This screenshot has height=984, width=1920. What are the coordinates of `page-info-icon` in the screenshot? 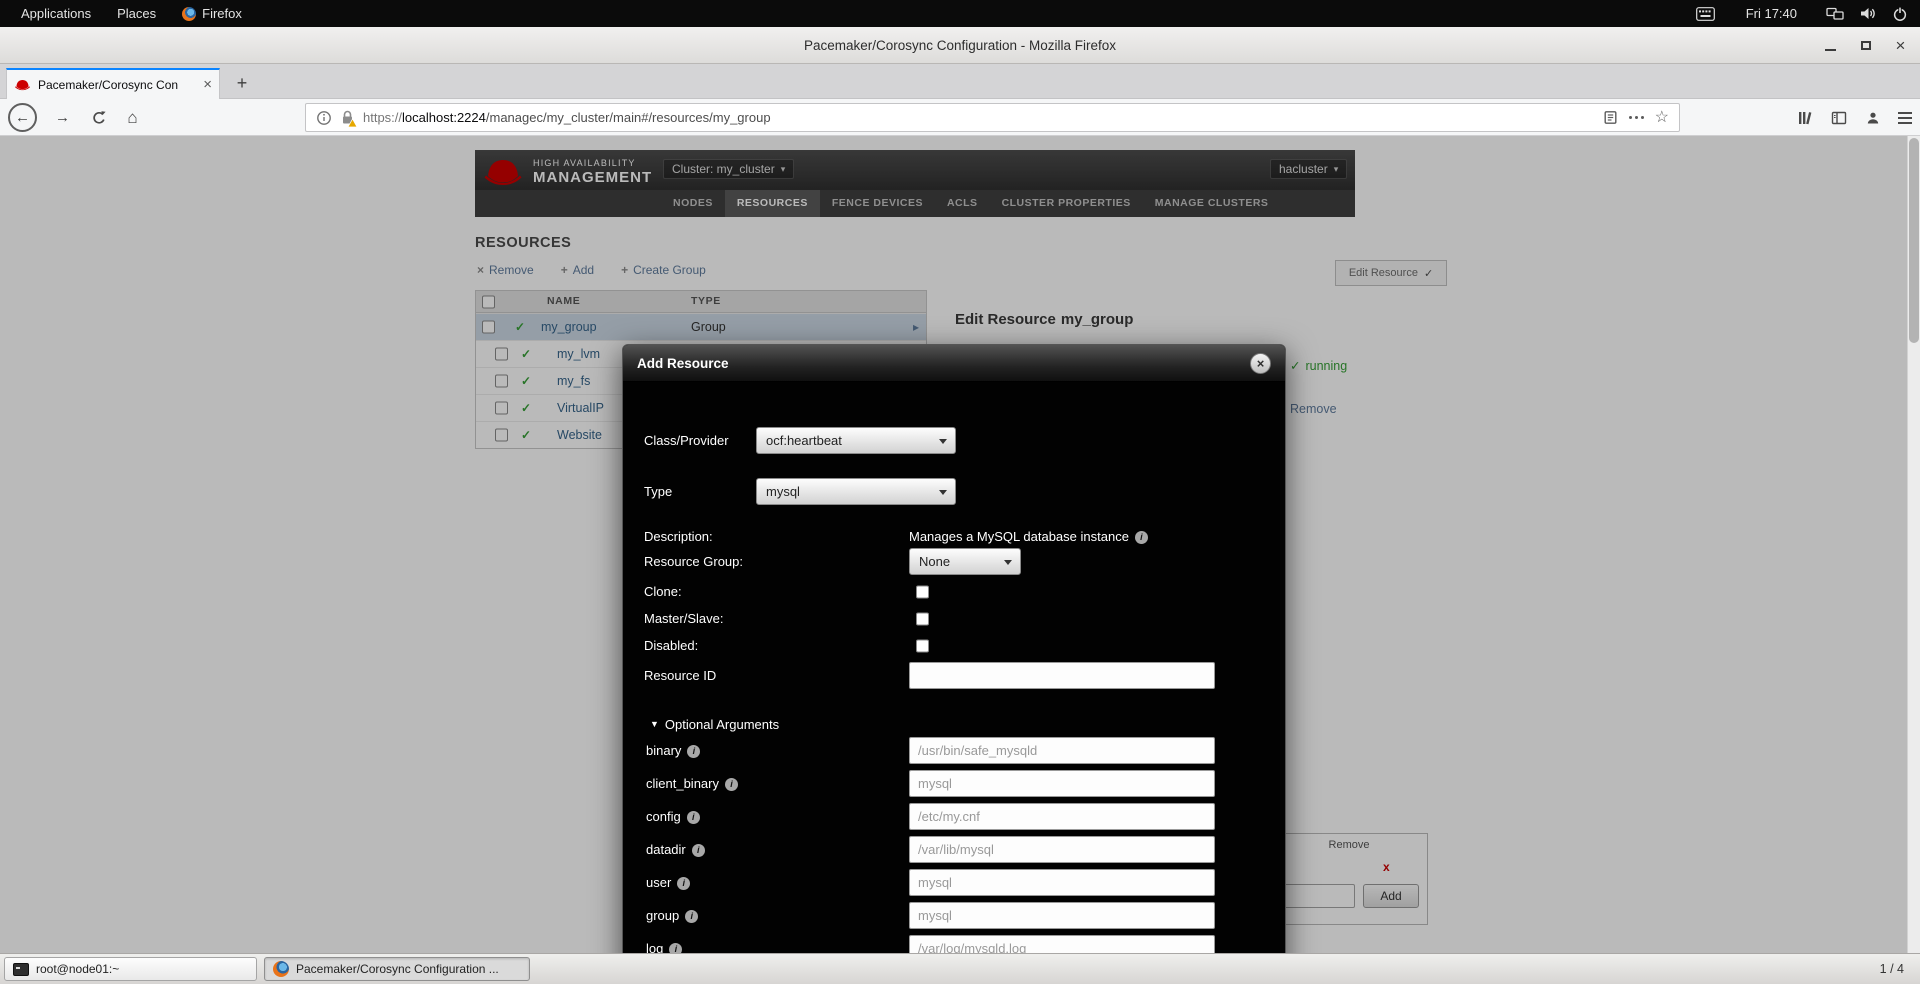 It's located at (324, 118).